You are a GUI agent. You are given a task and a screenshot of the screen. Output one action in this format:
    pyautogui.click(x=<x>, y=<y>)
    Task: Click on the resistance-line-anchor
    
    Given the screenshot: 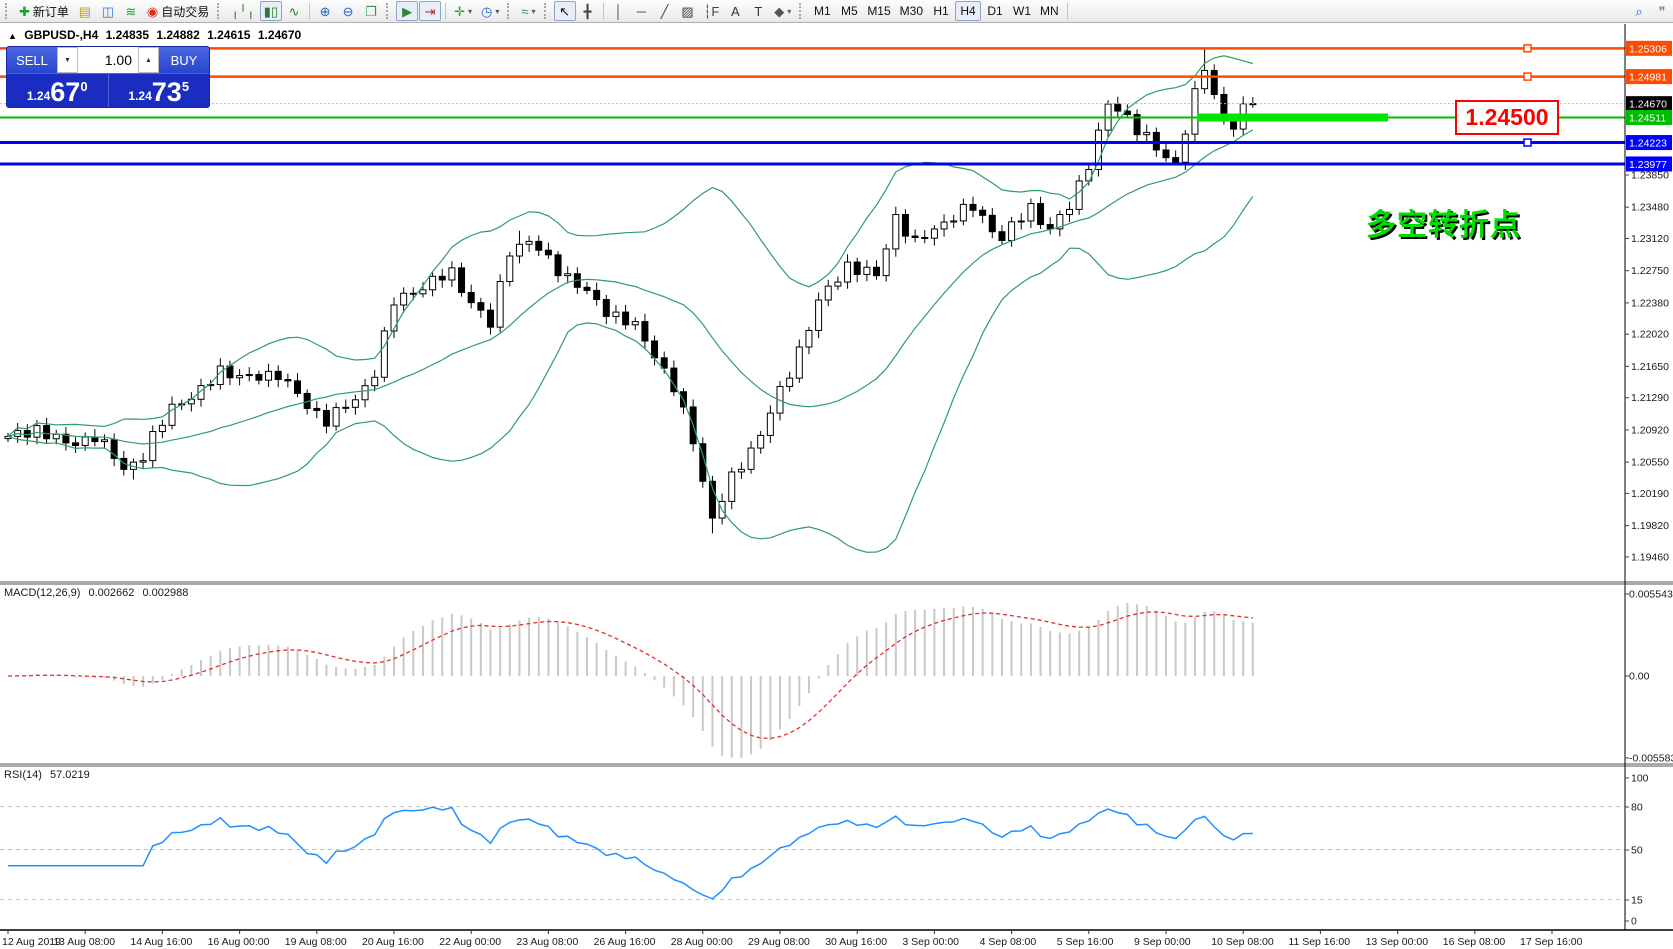 What is the action you would take?
    pyautogui.click(x=1527, y=76)
    